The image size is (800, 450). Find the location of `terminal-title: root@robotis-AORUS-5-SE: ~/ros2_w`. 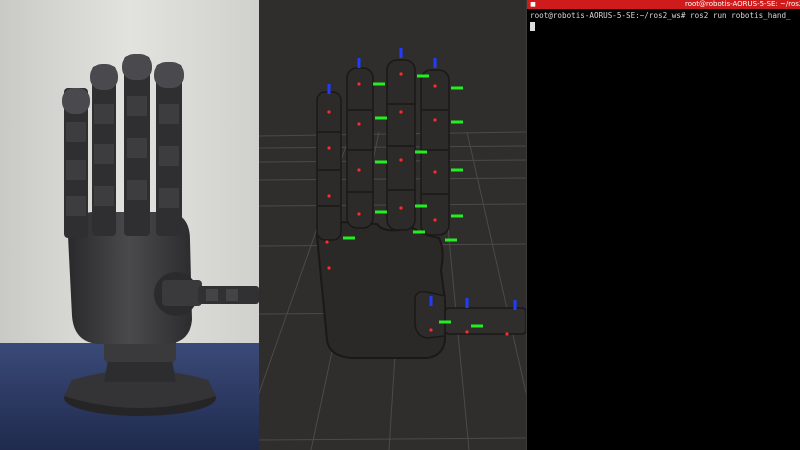

terminal-title: root@robotis-AORUS-5-SE: ~/ros2_w is located at coordinates (742, 4).